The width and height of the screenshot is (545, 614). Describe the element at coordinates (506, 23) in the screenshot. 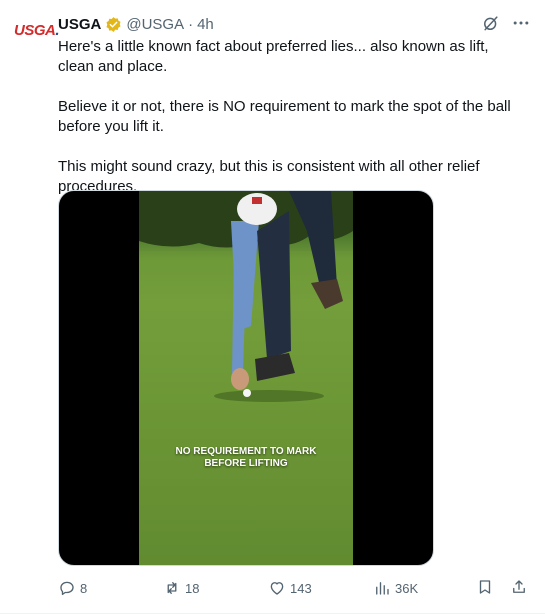

I see `top-actions` at that location.